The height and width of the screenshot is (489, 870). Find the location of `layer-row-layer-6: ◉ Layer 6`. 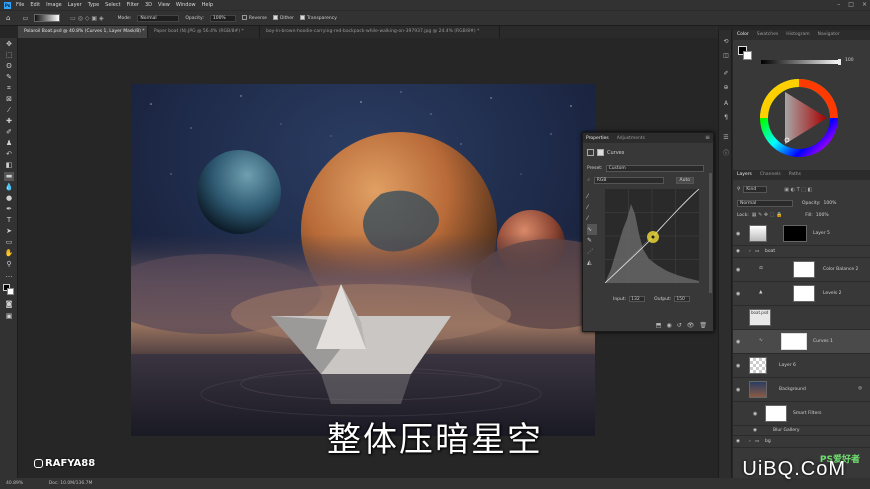

layer-row-layer-6: ◉ Layer 6 is located at coordinates (801, 366).